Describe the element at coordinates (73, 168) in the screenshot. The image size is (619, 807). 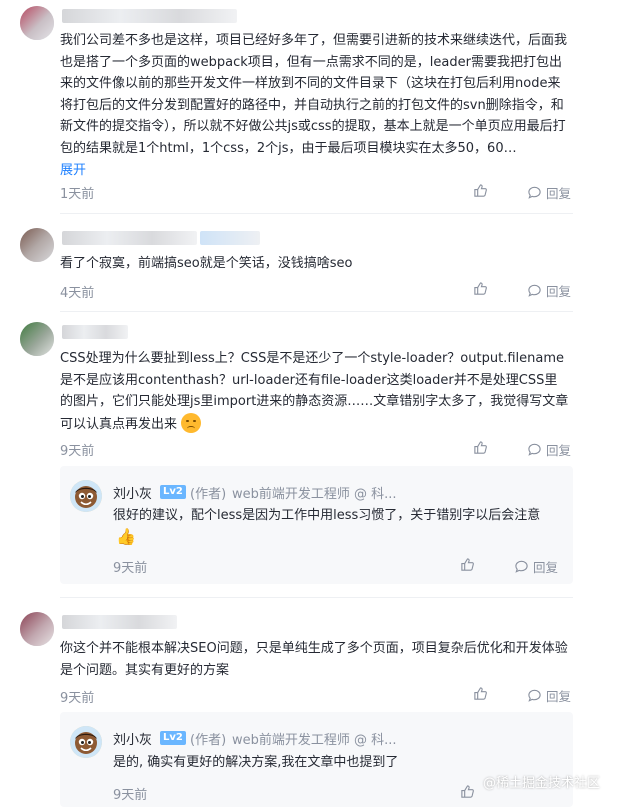
I see `expand-link: 展开` at that location.